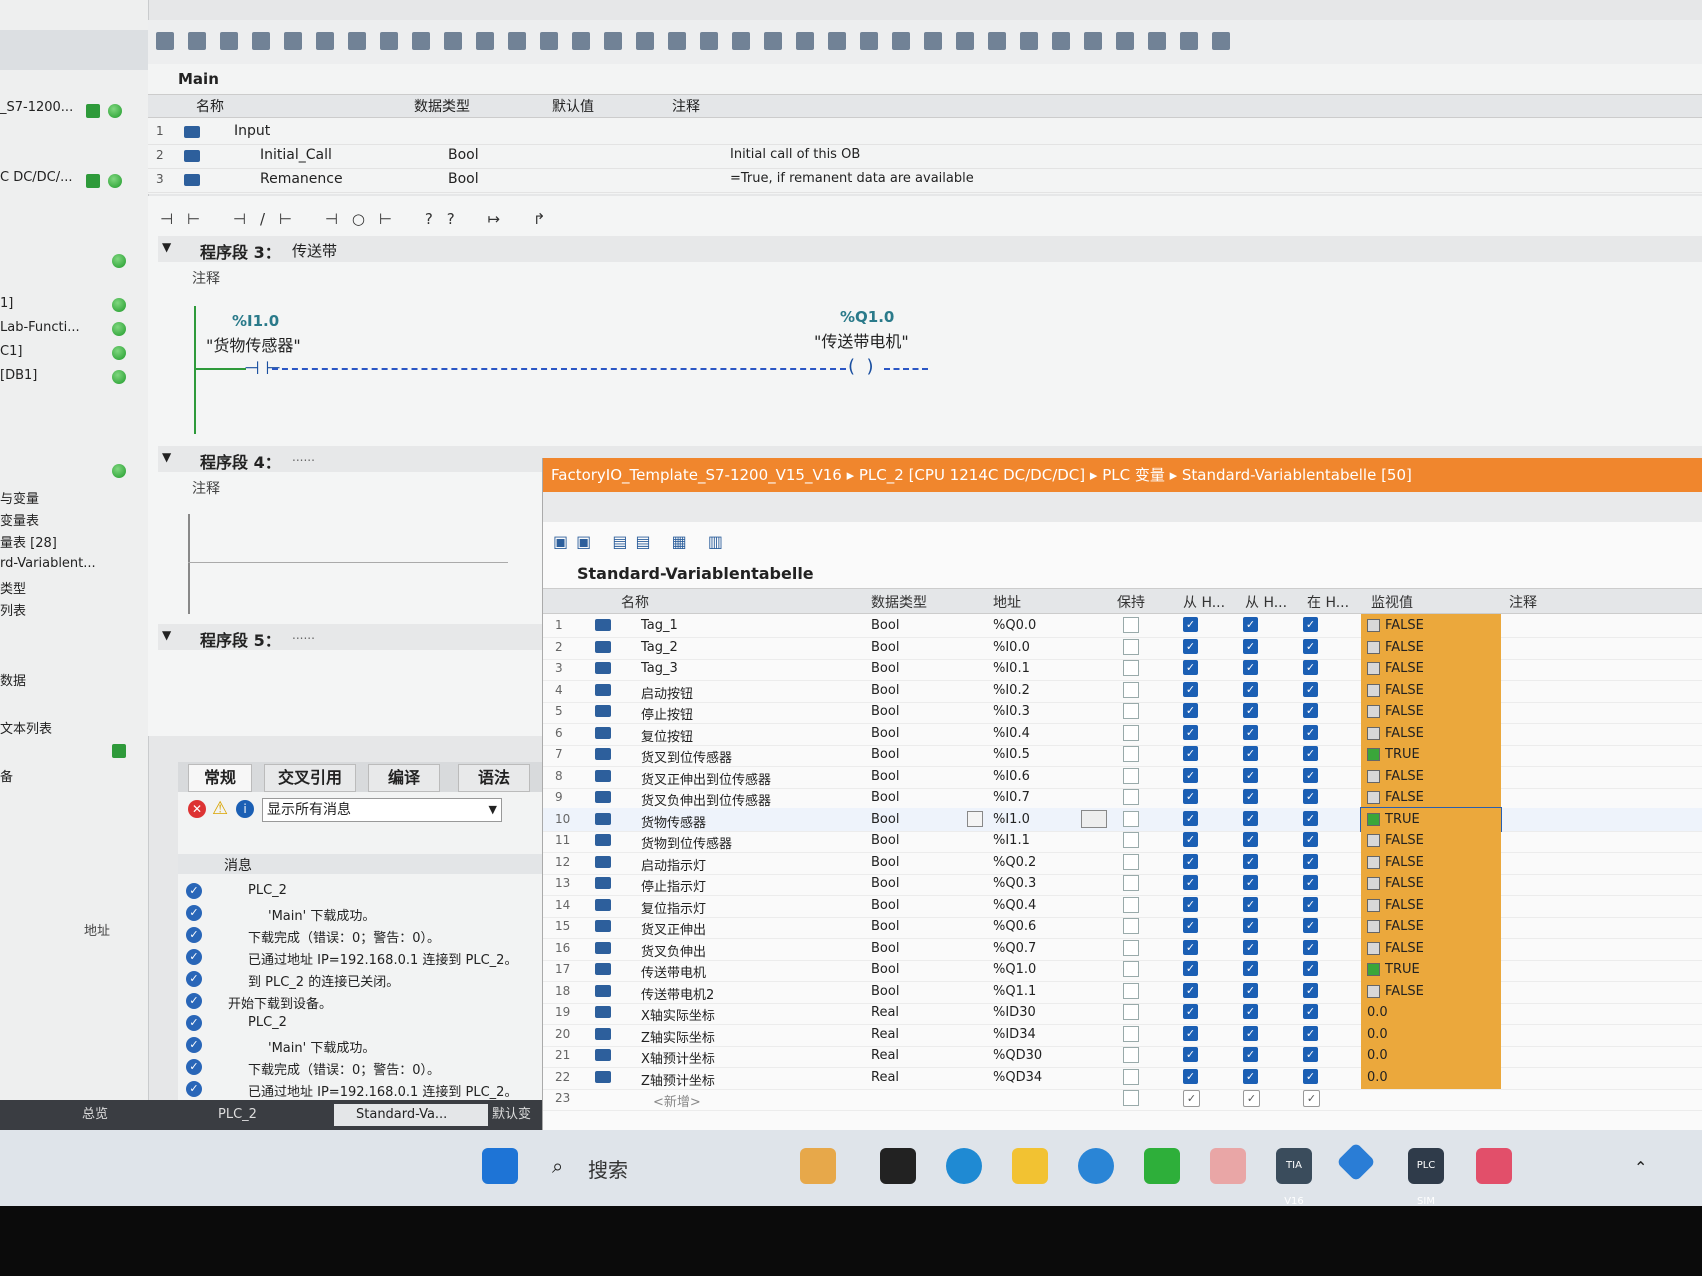  Describe the element at coordinates (500, 1166) in the screenshot. I see `start-icon` at that location.